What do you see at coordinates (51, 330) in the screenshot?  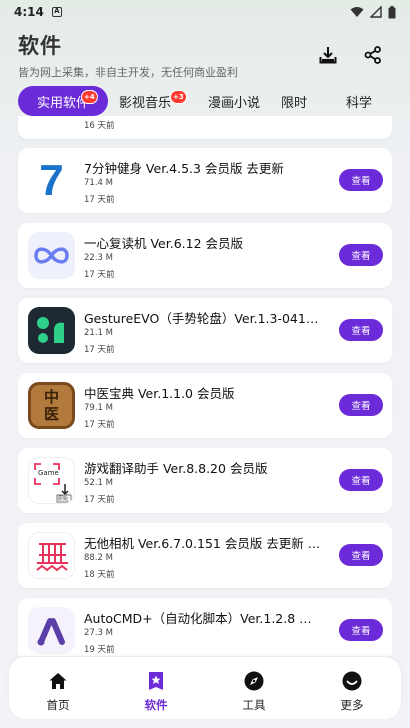 I see `gesture-evo-icon` at bounding box center [51, 330].